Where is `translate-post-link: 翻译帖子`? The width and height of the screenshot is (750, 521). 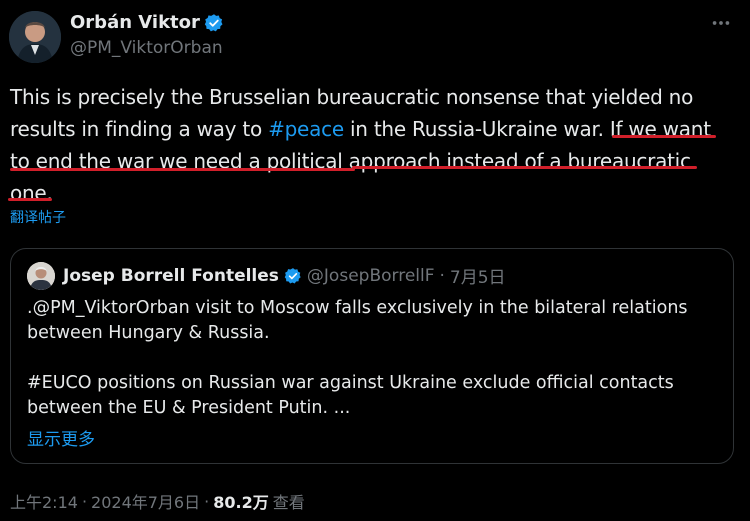 translate-post-link: 翻译帖子 is located at coordinates (38, 217).